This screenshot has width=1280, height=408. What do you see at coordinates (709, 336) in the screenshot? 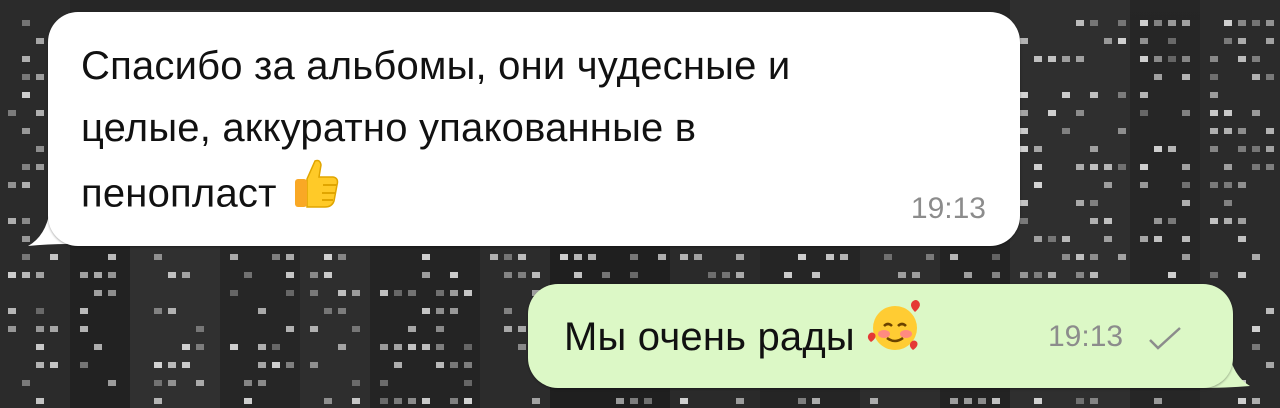
I see `message-line-text: Мы очень рады` at bounding box center [709, 336].